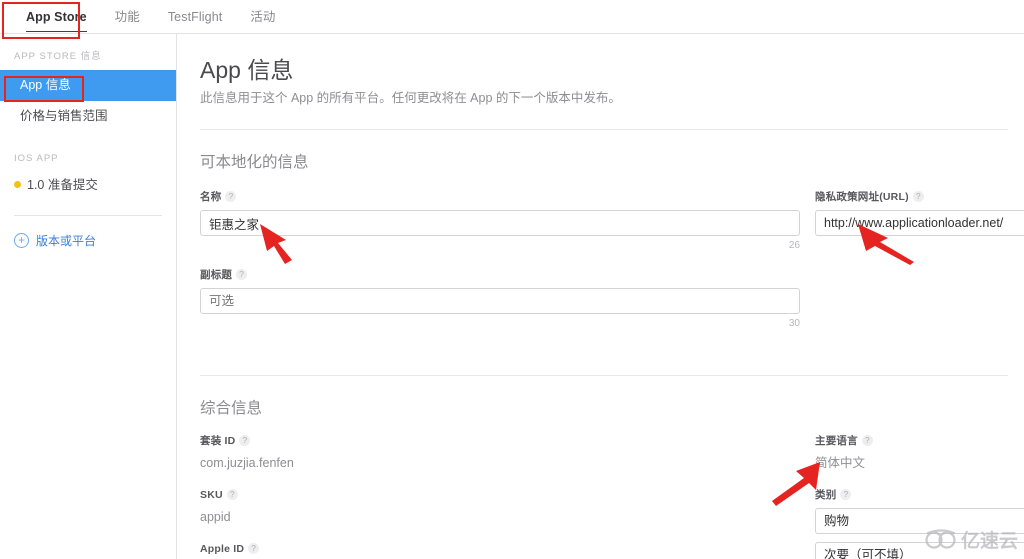 The image size is (1024, 559). What do you see at coordinates (231, 196) in the screenshot?
I see `help-icon-name: ?` at bounding box center [231, 196].